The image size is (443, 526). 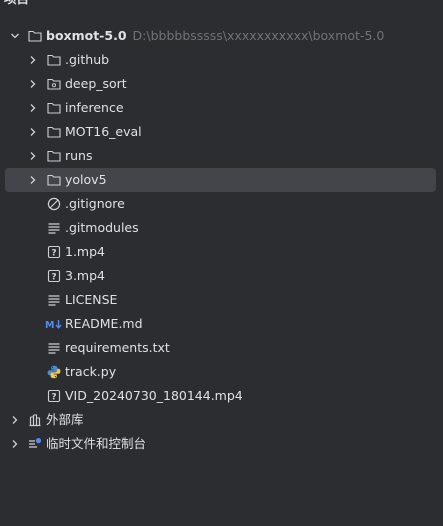 I want to click on tree-item-label: 临时文件和控制台, so click(x=96, y=443).